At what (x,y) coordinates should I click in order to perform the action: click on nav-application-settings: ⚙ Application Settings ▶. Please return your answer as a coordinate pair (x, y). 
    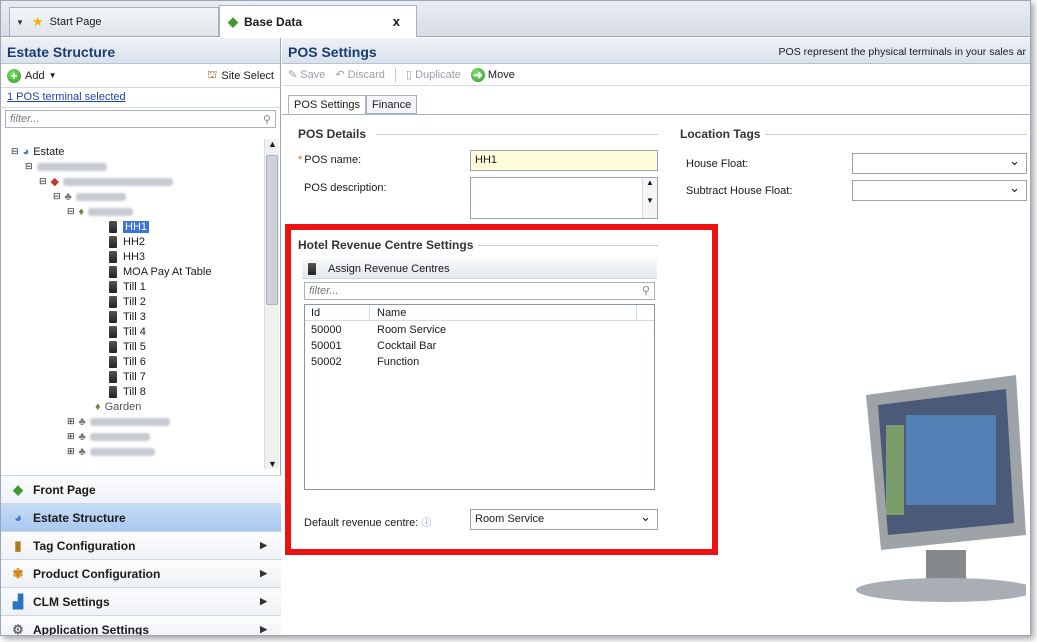
    Looking at the image, I should click on (141, 625).